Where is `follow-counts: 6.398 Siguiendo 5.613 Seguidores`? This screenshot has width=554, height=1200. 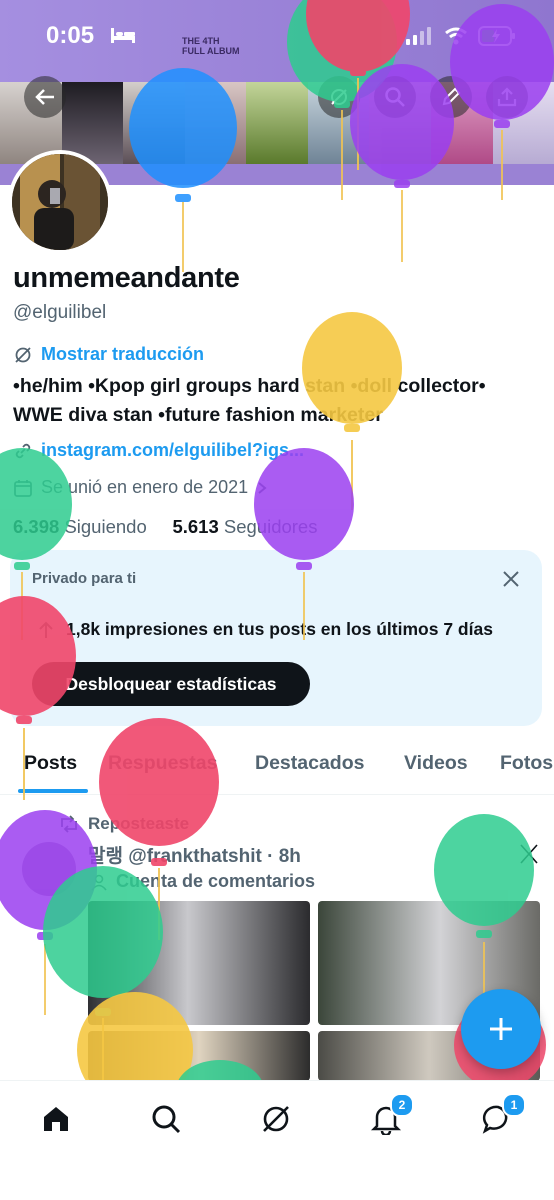
follow-counts: 6.398 Siguiendo 5.613 Seguidores is located at coordinates (165, 527).